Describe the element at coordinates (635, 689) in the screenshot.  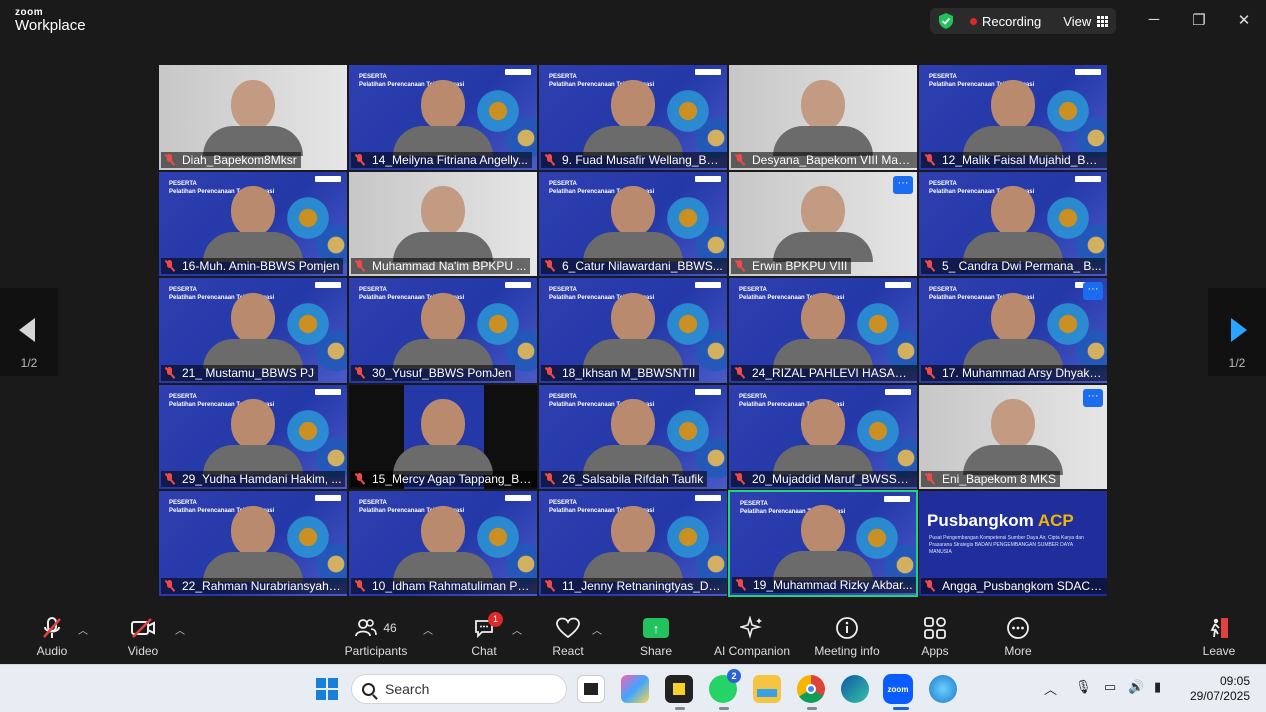
I see `copilot-icon` at that location.